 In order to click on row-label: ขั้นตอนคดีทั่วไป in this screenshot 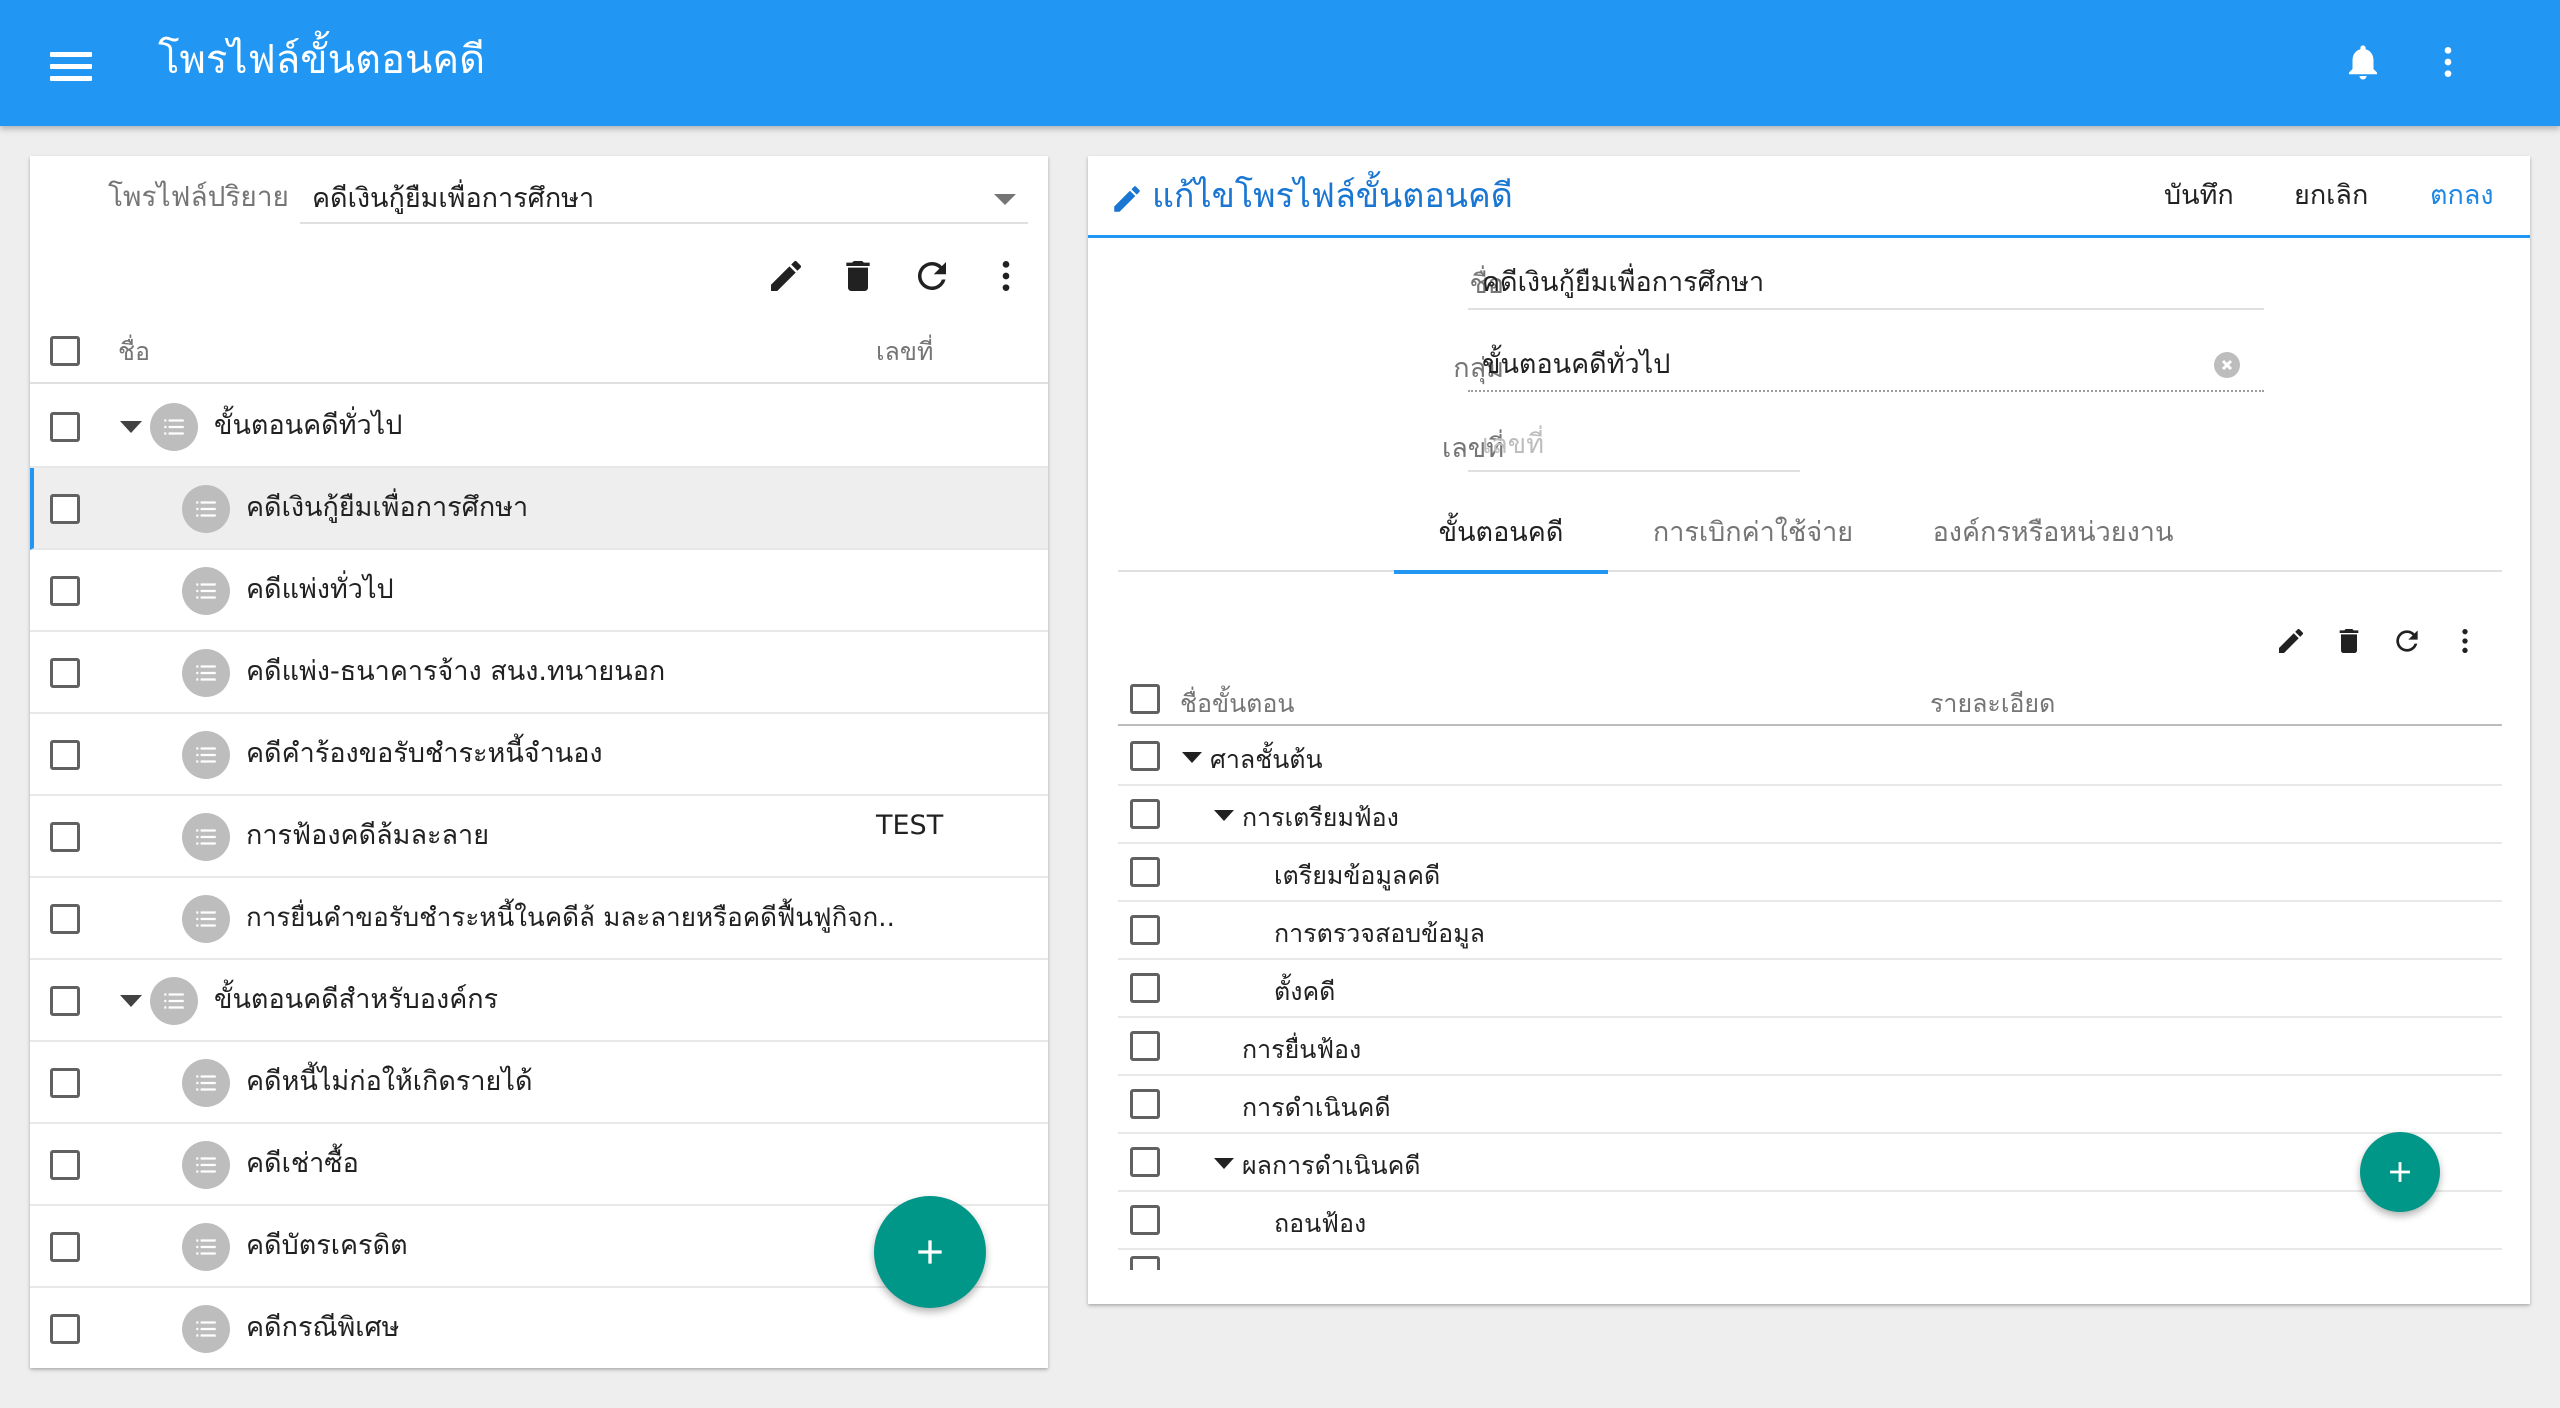, I will do `click(308, 425)`.